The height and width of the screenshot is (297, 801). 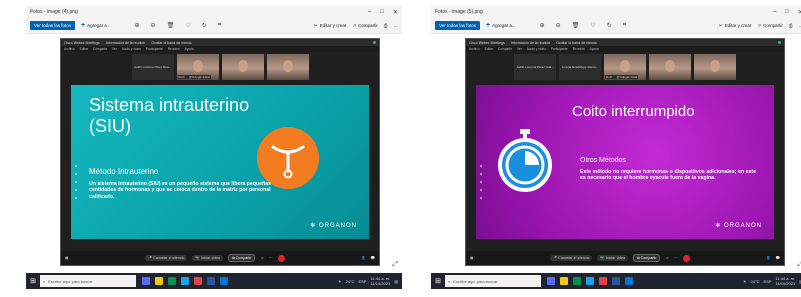 What do you see at coordinates (551, 281) in the screenshot?
I see `task-view-icon` at bounding box center [551, 281].